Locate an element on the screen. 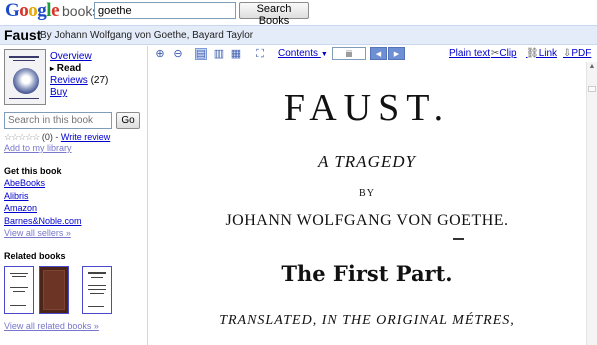 The width and height of the screenshot is (597, 345). add-to-library-link: Add to my library is located at coordinates (38, 148).